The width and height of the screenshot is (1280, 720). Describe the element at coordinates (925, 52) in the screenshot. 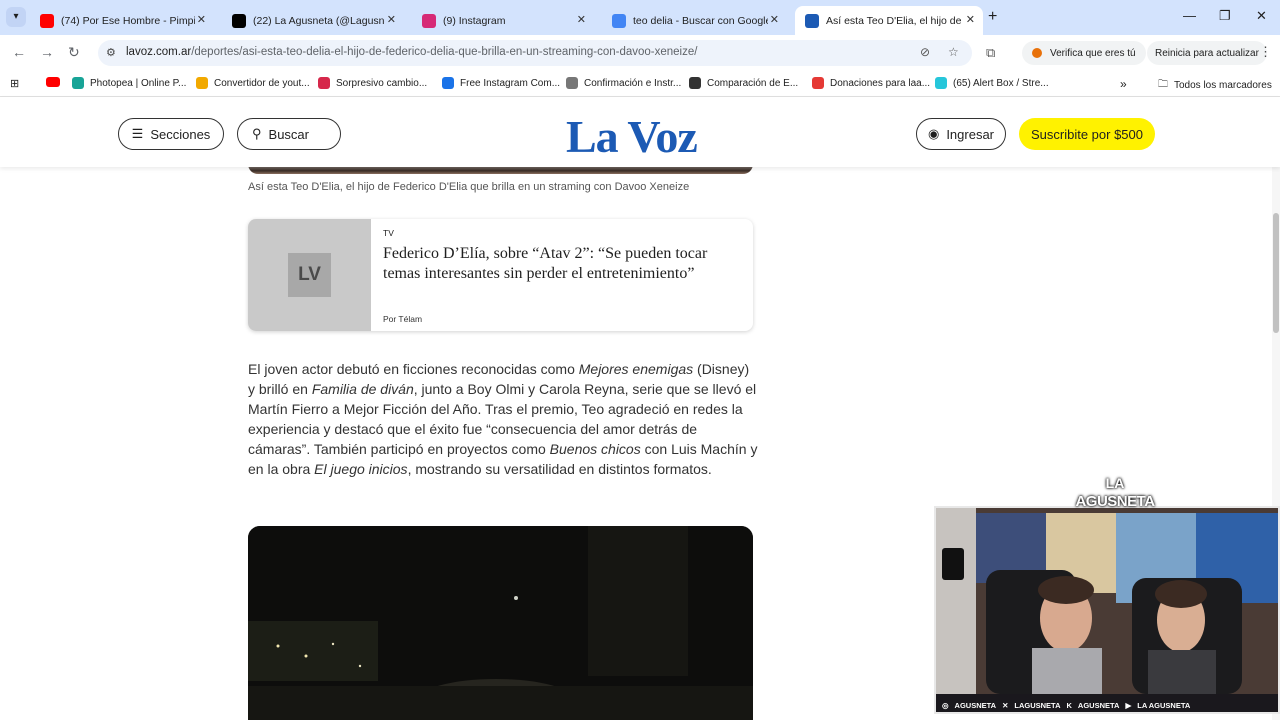

I see `eye-off-icon: ⊘` at that location.